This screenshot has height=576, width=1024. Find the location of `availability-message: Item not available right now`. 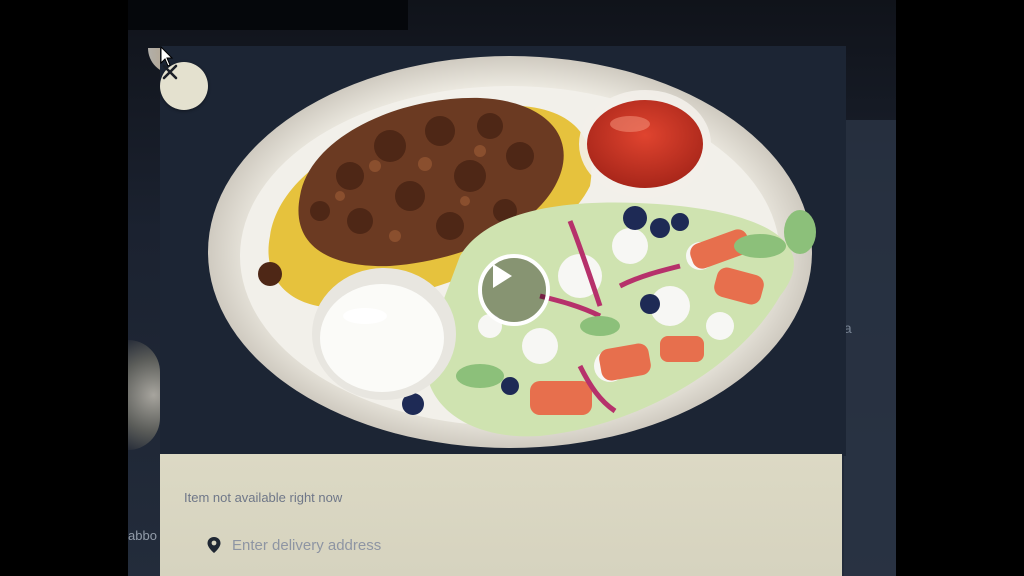

availability-message: Item not available right now is located at coordinates (263, 497).